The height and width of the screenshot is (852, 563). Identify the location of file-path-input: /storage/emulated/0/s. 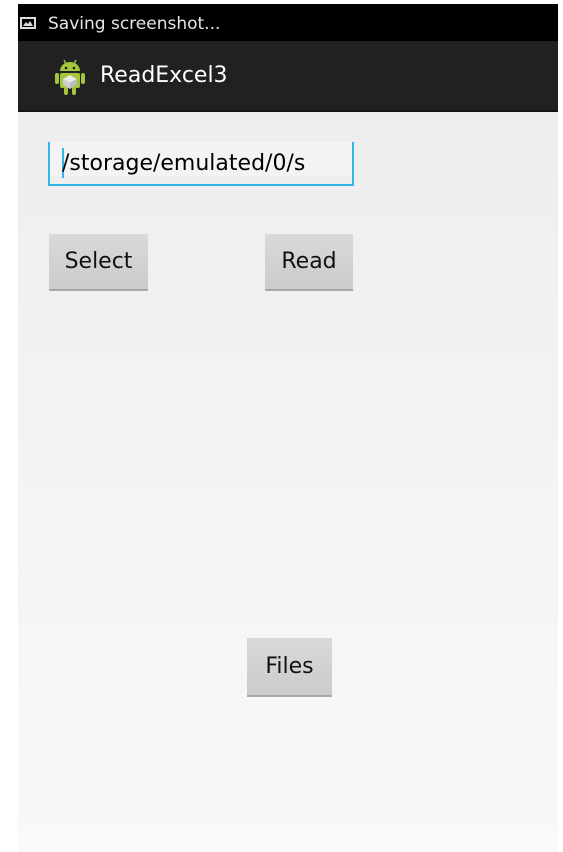
(201, 164).